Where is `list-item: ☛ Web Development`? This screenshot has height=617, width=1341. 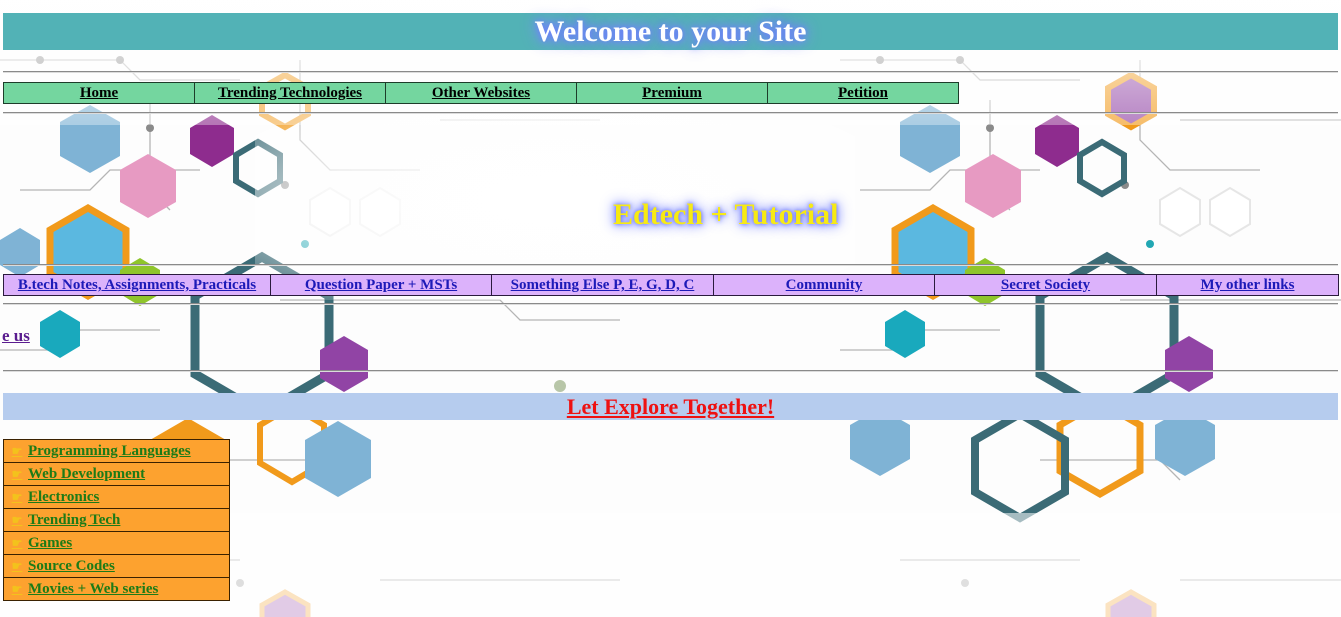 list-item: ☛ Web Development is located at coordinates (116, 474).